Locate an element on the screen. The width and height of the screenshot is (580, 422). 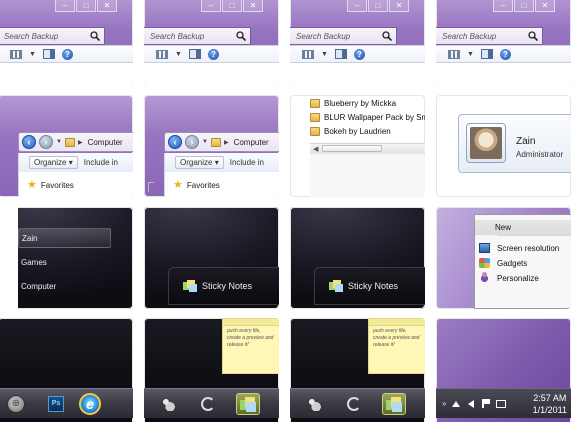
action-center-flag-icon is located at coordinates (486, 403).